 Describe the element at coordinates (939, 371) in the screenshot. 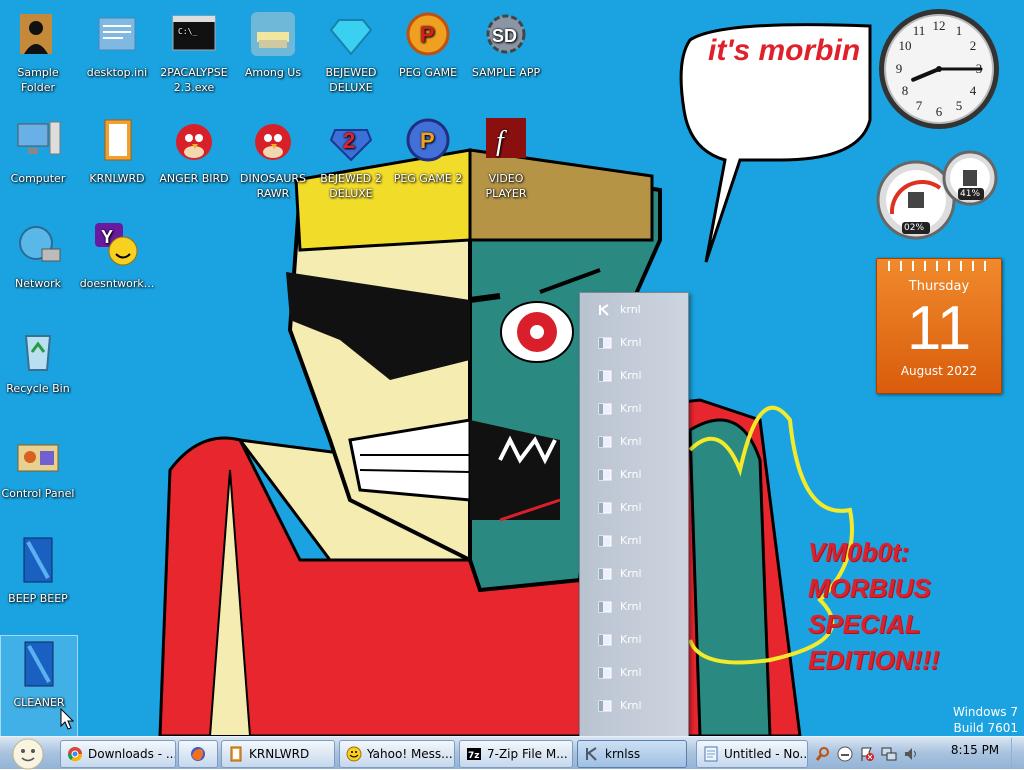

I see `calendar-month-year: August 2022` at that location.